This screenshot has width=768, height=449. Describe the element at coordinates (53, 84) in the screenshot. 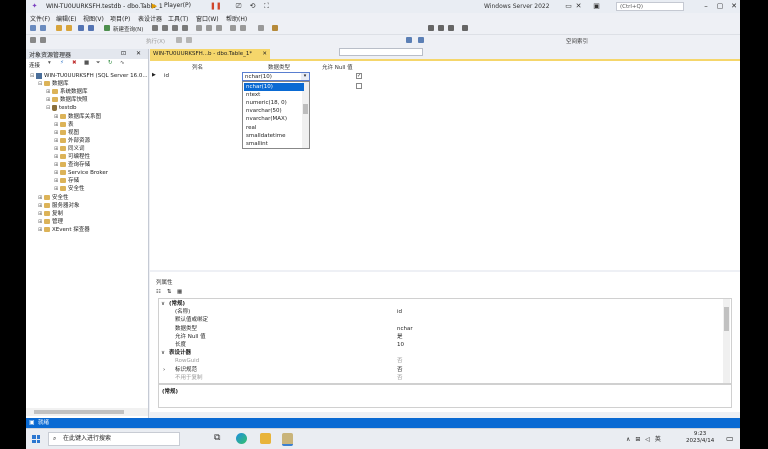

I see `tree-node: ⊟ 数据库` at that location.